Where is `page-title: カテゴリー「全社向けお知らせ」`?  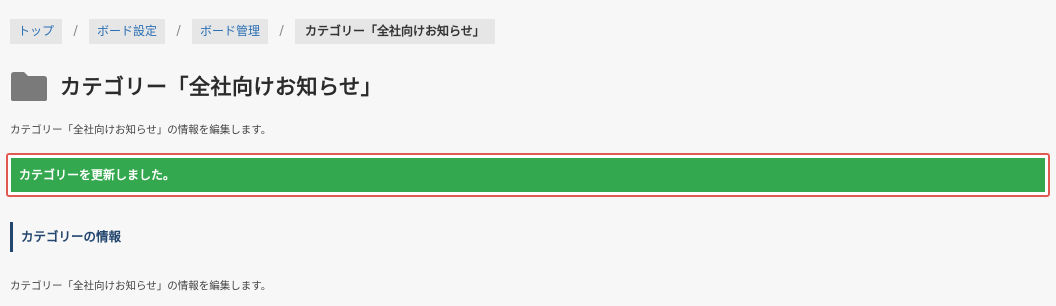
page-title: カテゴリー「全社向けお知らせ」 is located at coordinates (221, 87).